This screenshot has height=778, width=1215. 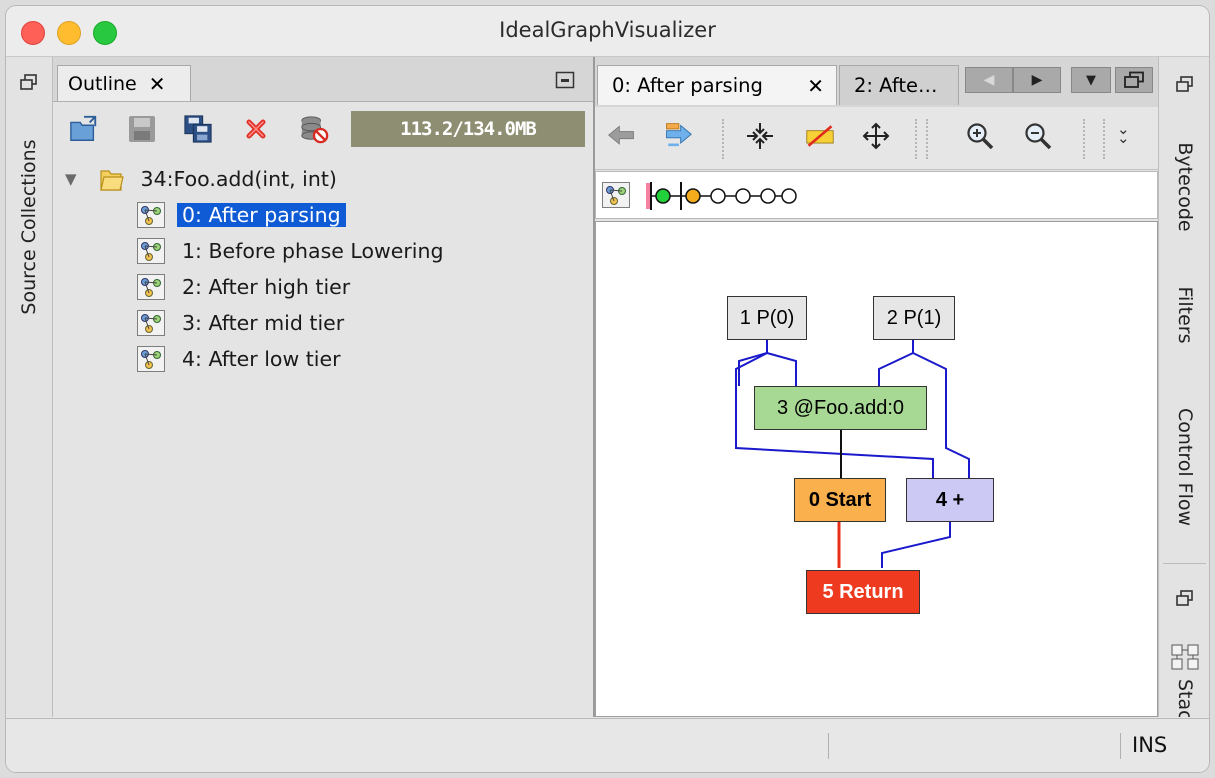 I want to click on tree-group-row: ▼ 34:Foo.add(int, int), so click(x=201, y=179).